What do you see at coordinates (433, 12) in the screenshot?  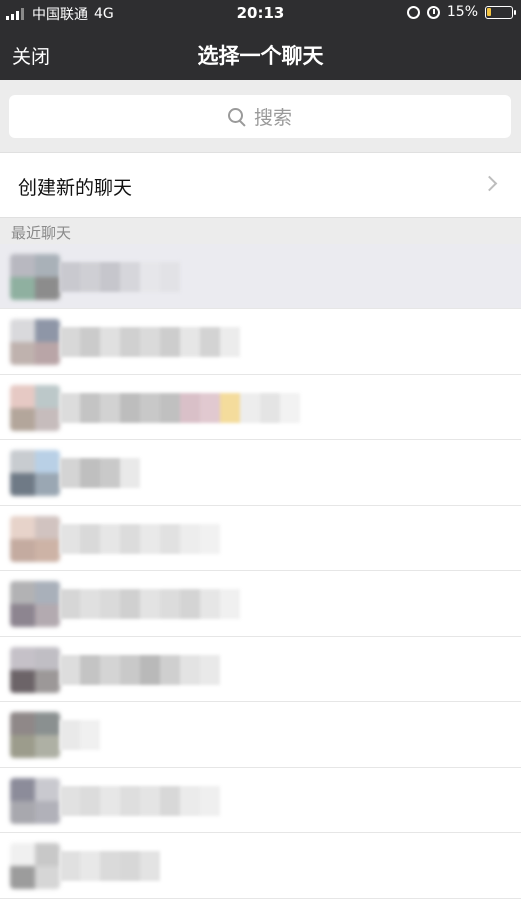 I see `alarm-icon` at bounding box center [433, 12].